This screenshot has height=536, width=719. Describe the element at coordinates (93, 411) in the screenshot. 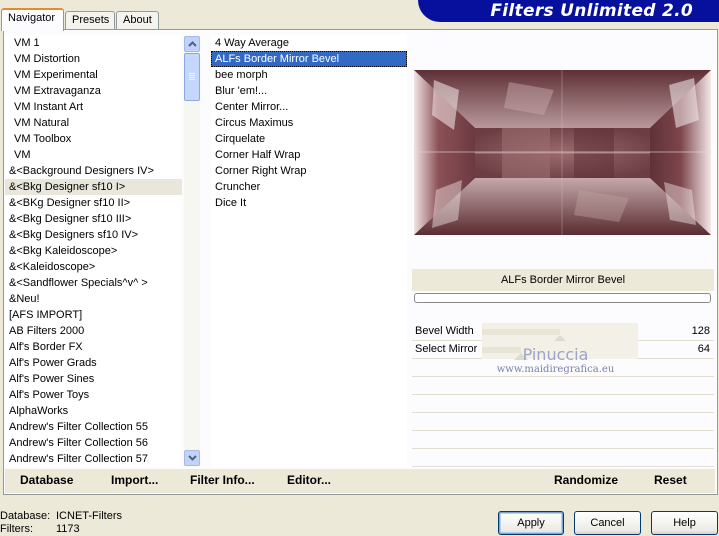

I see `category-item: AlphaWorks` at that location.